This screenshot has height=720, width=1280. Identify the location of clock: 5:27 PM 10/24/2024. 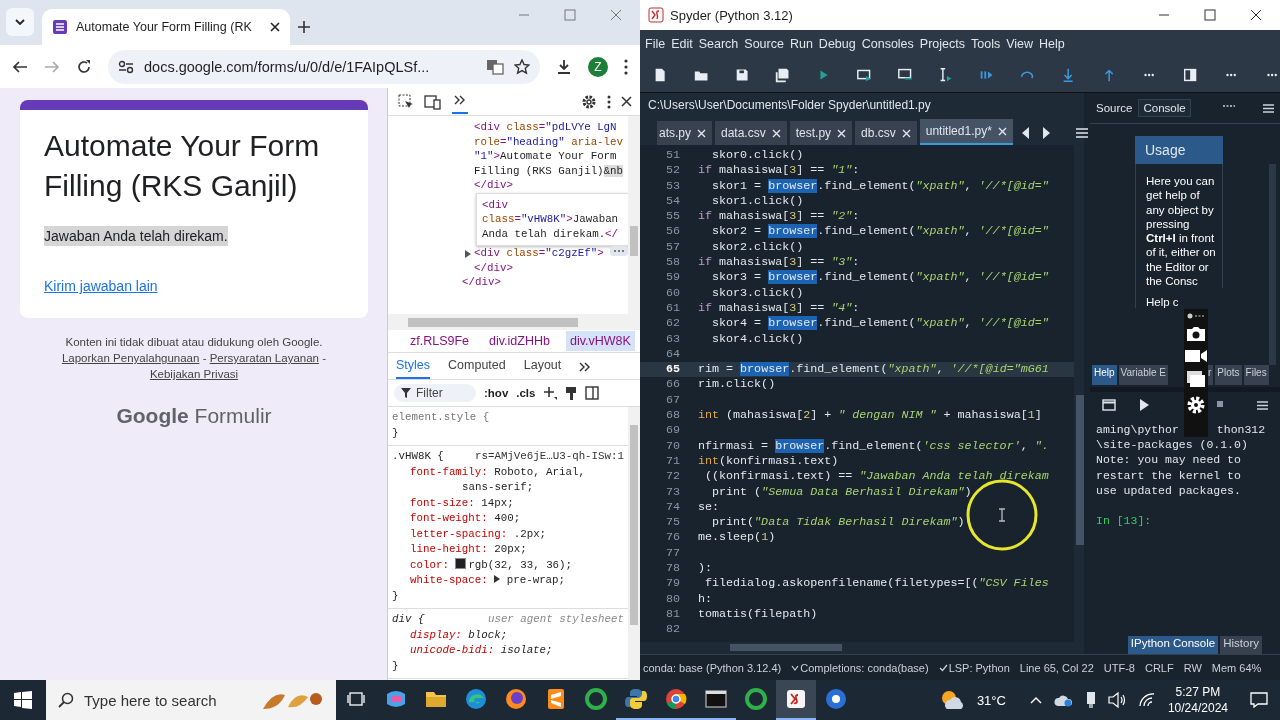
(1197, 700).